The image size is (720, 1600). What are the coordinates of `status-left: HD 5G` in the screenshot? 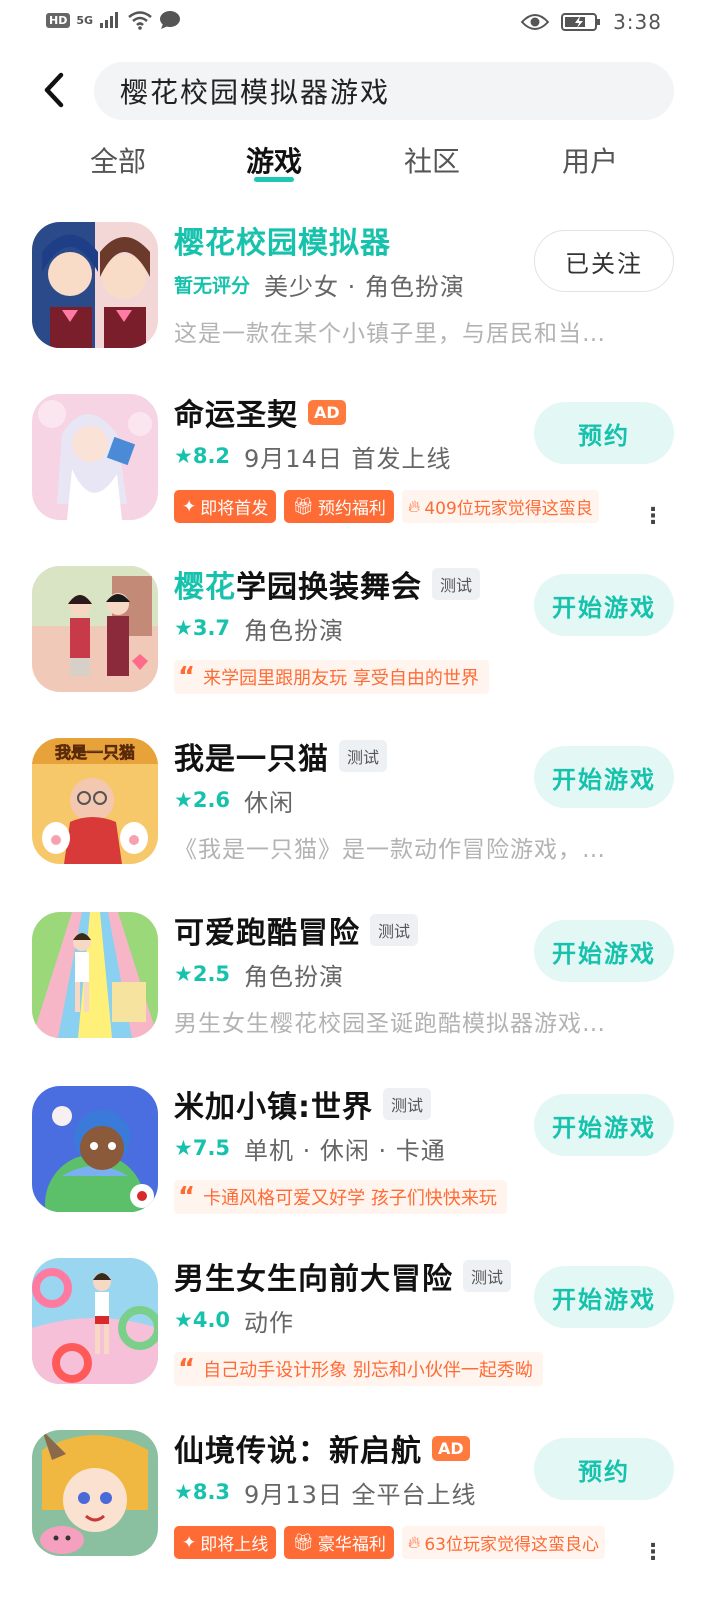 It's located at (113, 20).